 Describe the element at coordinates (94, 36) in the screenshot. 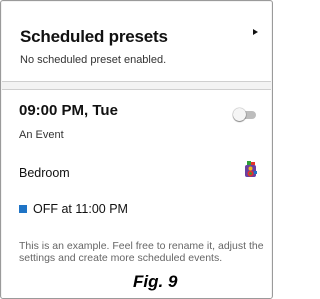

I see `scheduled-presets-title: Scheduled presets` at that location.